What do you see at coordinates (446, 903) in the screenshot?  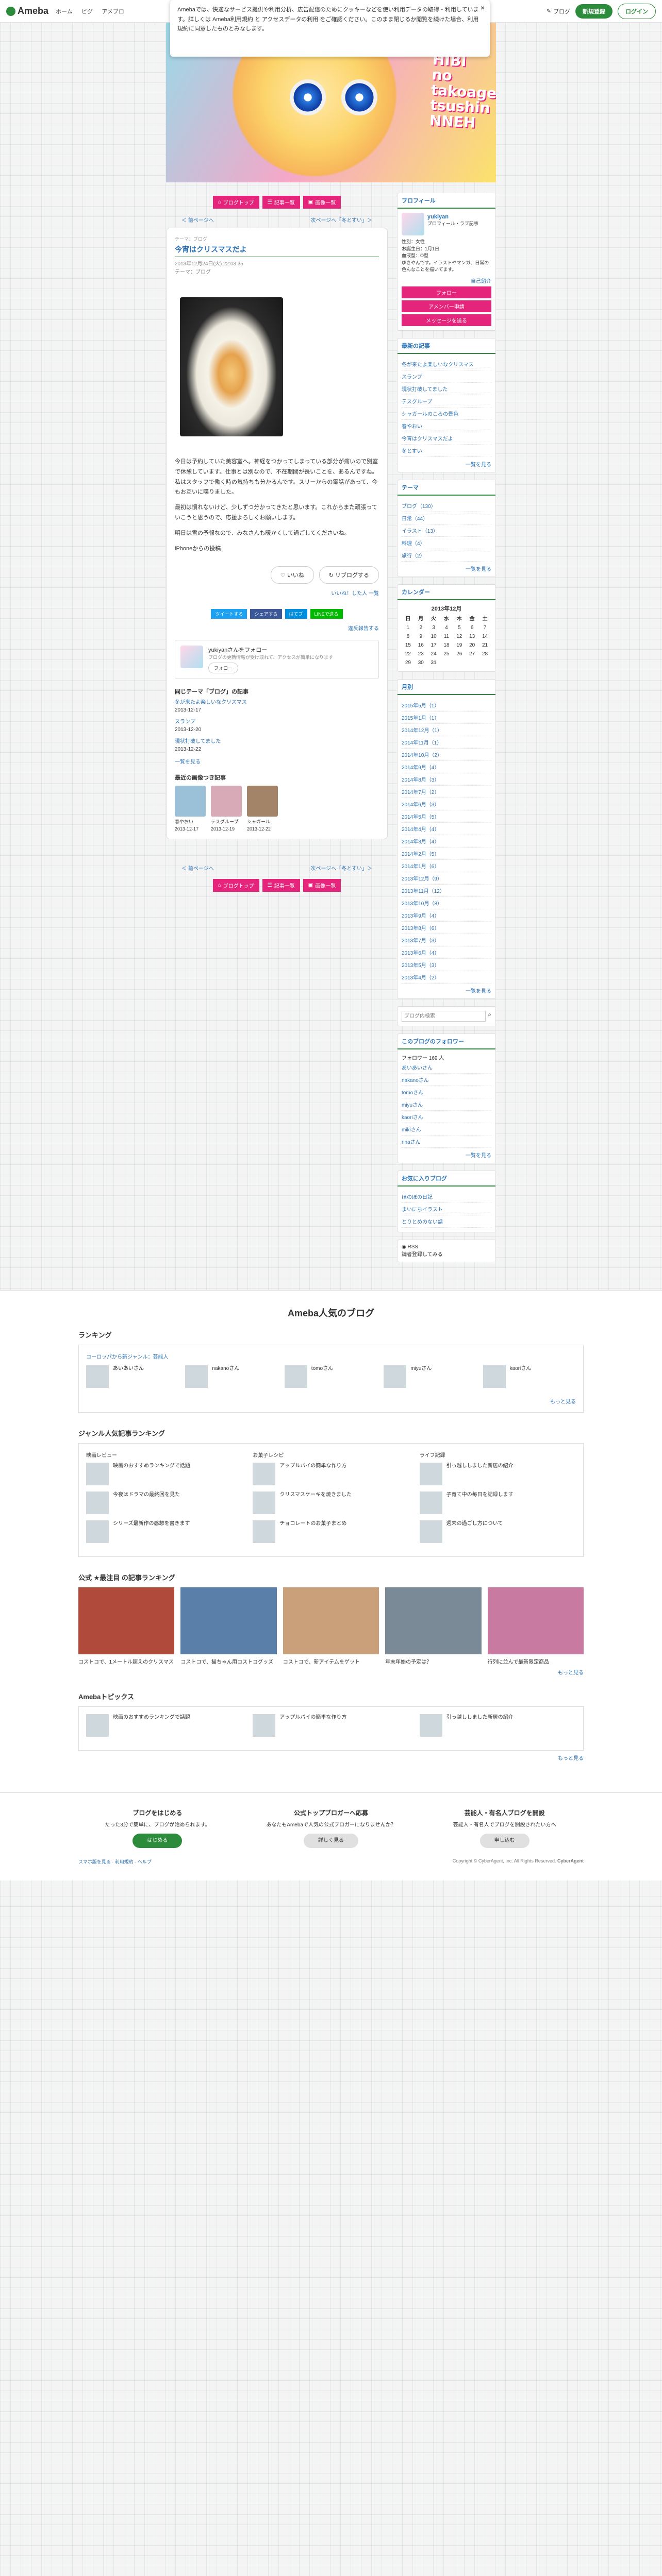 I see `list-item: 2013年10月（8）` at bounding box center [446, 903].